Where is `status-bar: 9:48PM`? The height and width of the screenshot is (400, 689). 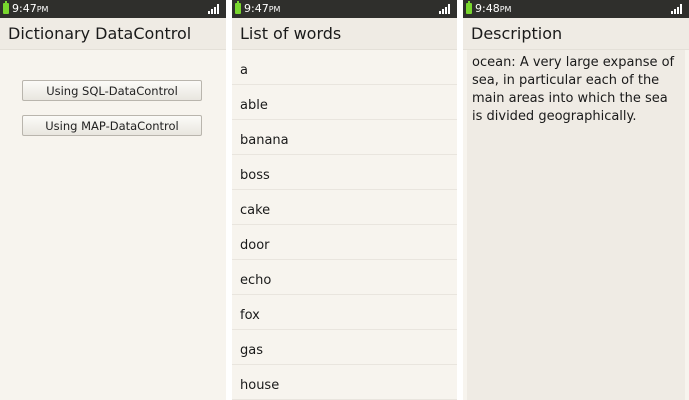
status-bar: 9:48PM is located at coordinates (576, 9).